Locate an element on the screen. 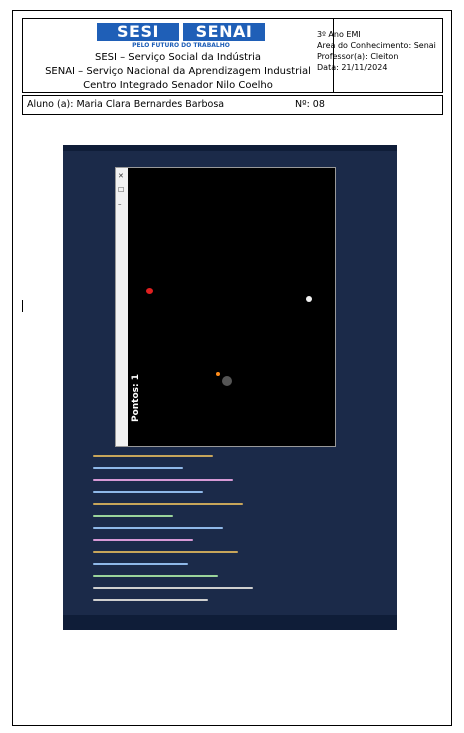 The width and height of the screenshot is (464, 733). logo-right: SENAI is located at coordinates (224, 32).